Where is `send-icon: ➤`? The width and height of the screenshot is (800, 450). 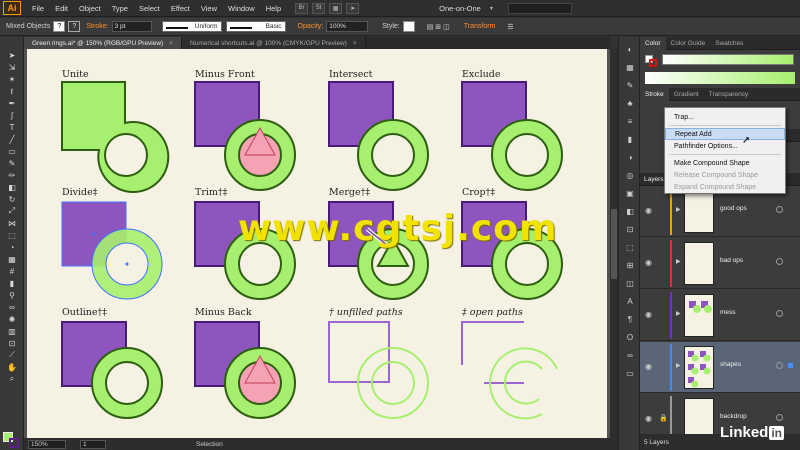 send-icon: ➤ is located at coordinates (353, 8).